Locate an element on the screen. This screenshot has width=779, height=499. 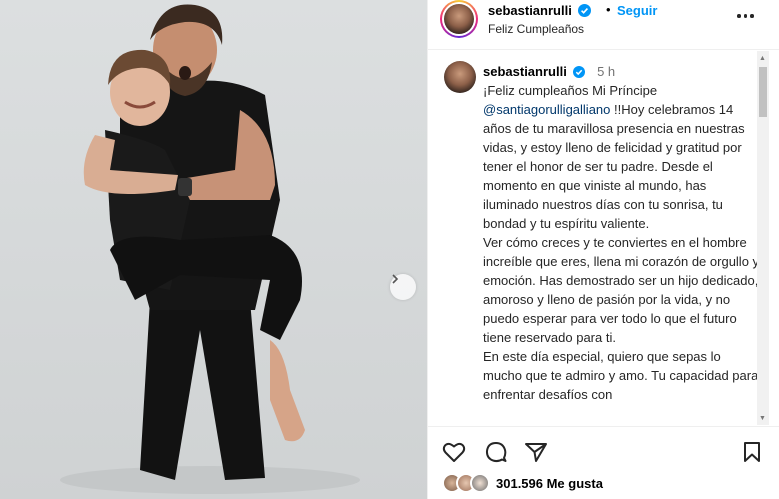
follow-button: Seguir is located at coordinates (637, 10).